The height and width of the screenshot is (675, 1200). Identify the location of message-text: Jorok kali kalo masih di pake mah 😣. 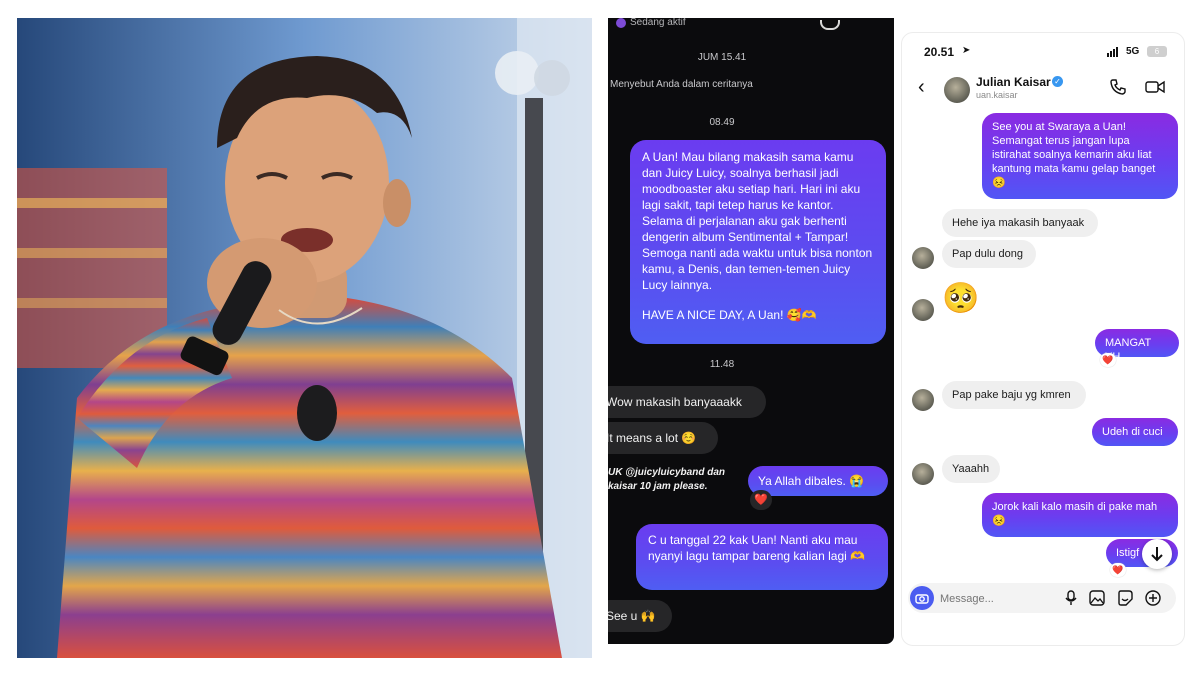
(1075, 514).